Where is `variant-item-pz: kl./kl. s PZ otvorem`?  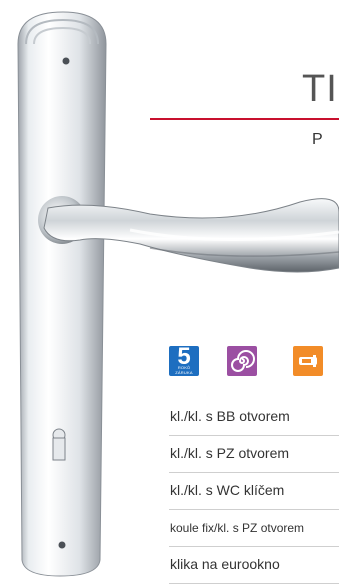 variant-item-pz: kl./kl. s PZ otvorem is located at coordinates (254, 454).